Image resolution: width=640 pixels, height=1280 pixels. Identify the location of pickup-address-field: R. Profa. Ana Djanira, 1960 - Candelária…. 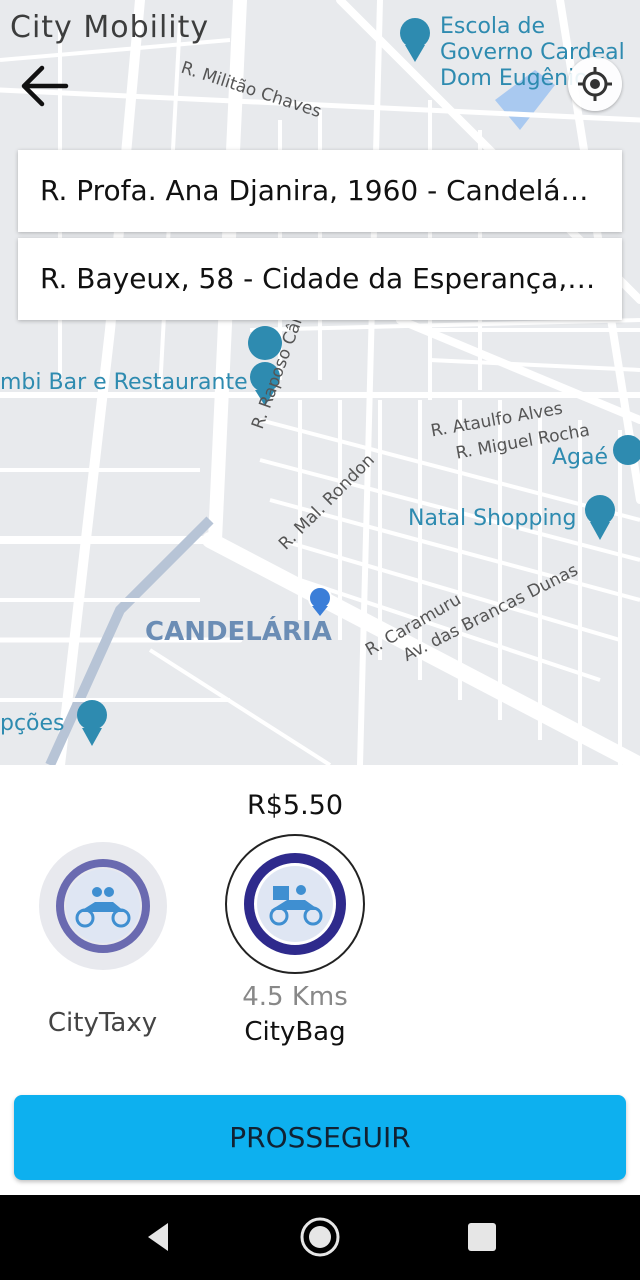
(320, 191).